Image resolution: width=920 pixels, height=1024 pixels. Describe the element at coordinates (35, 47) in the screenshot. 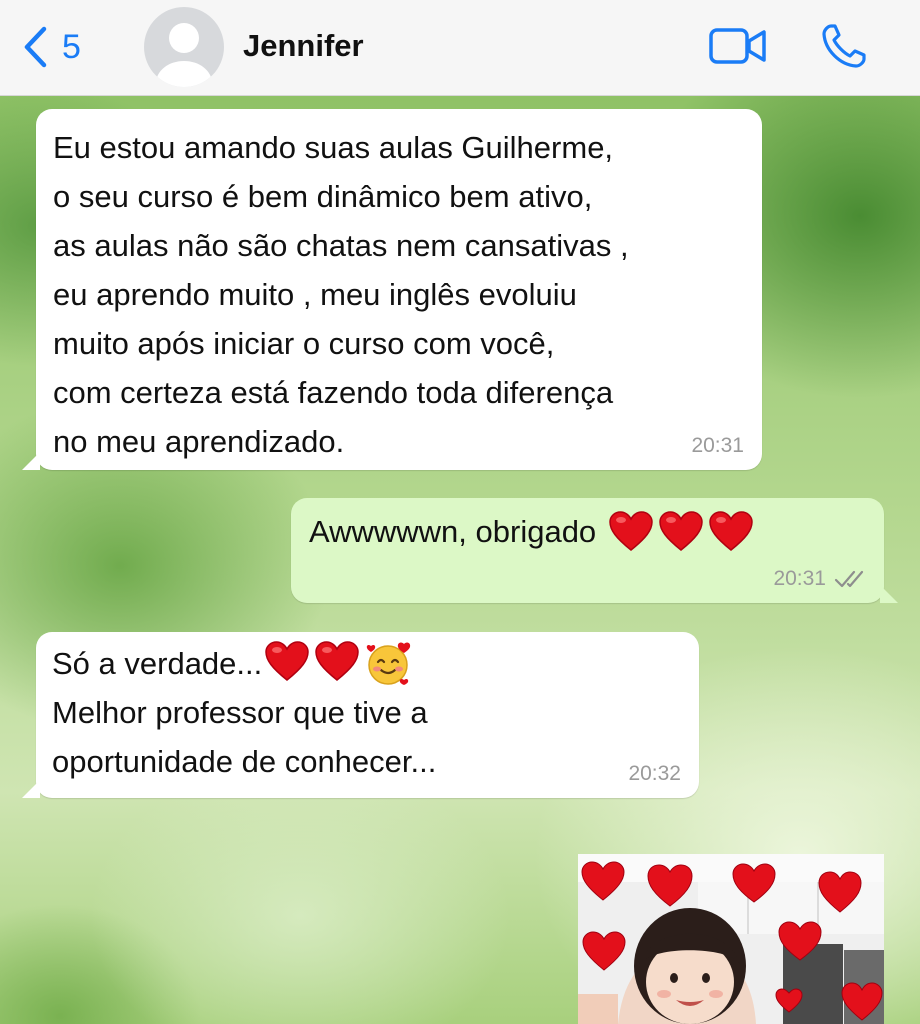

I see `chevron-left-icon` at that location.